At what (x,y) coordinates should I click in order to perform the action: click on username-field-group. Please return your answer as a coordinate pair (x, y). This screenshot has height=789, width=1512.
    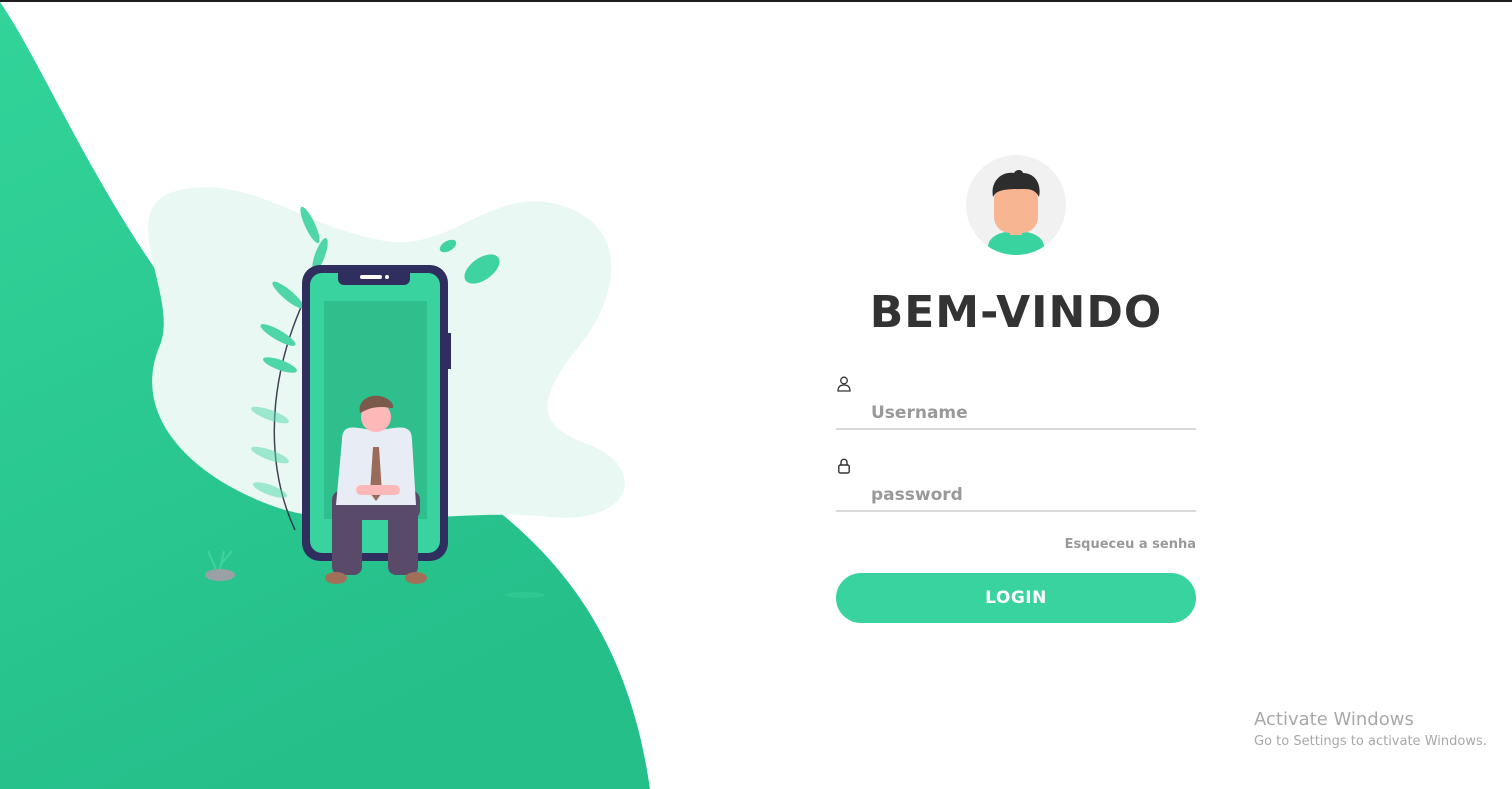
    Looking at the image, I should click on (1016, 403).